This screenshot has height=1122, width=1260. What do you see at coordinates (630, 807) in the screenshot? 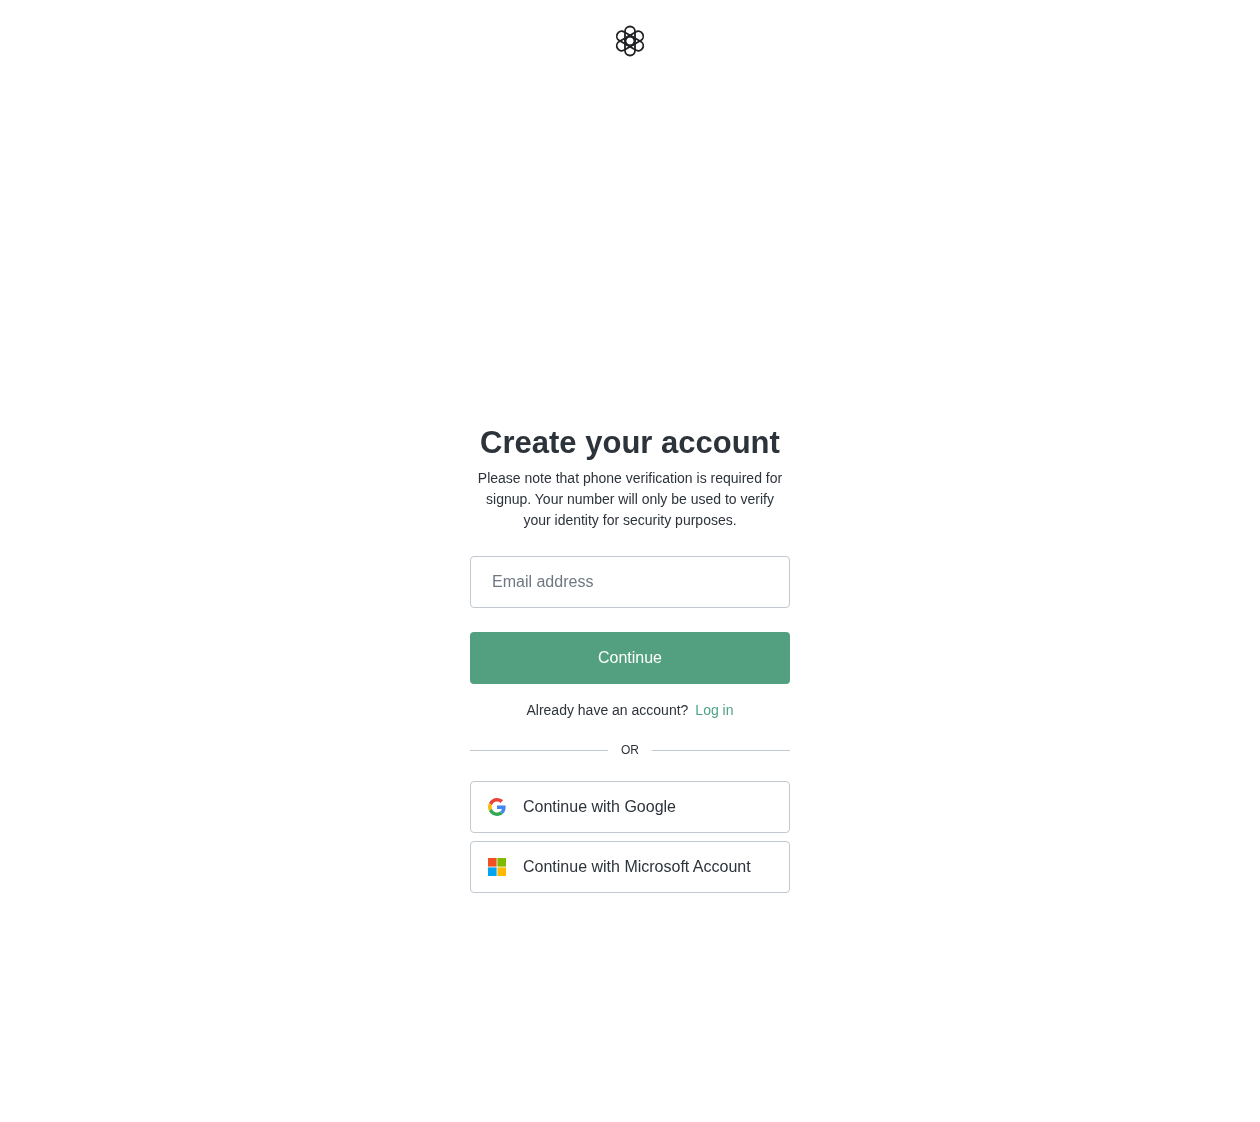
I see `google-sign-in-button: Continue with Google` at bounding box center [630, 807].